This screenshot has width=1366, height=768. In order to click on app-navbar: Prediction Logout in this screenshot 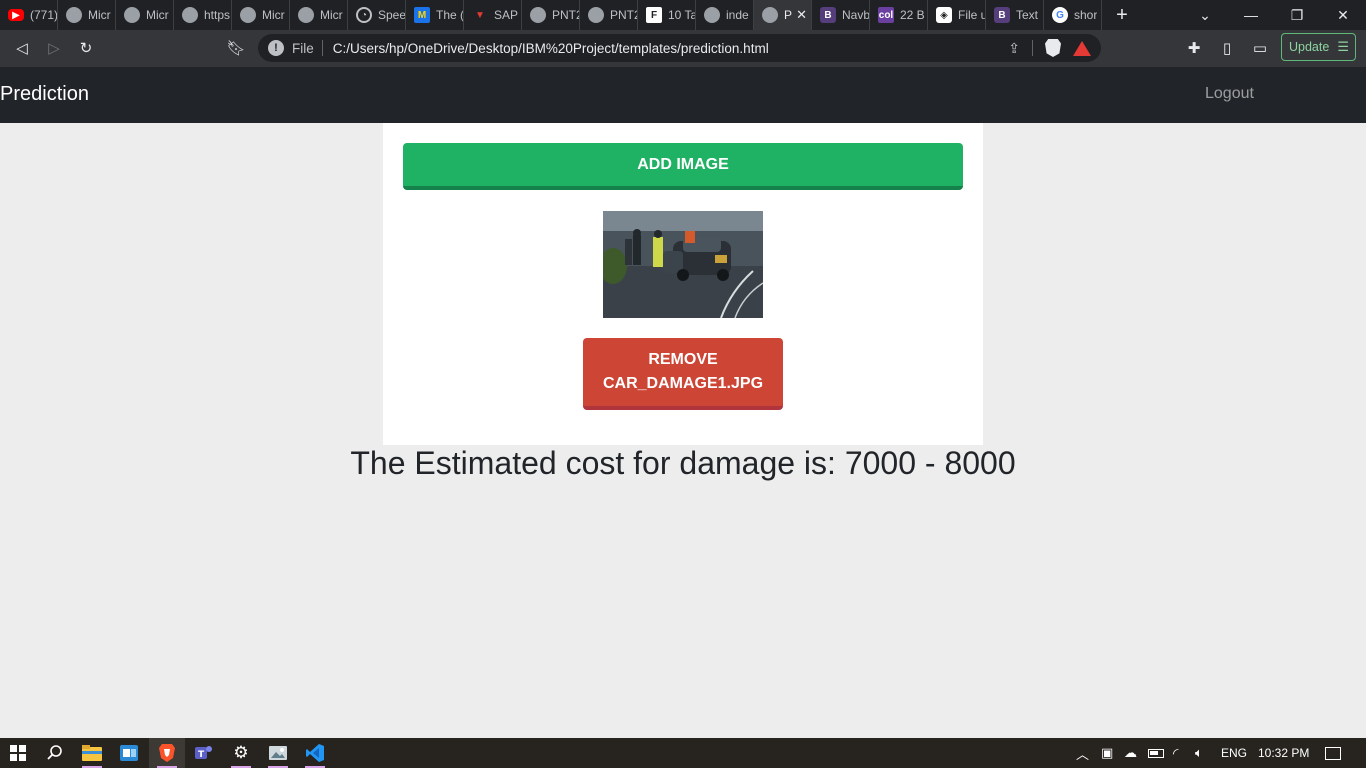, I will do `click(683, 95)`.